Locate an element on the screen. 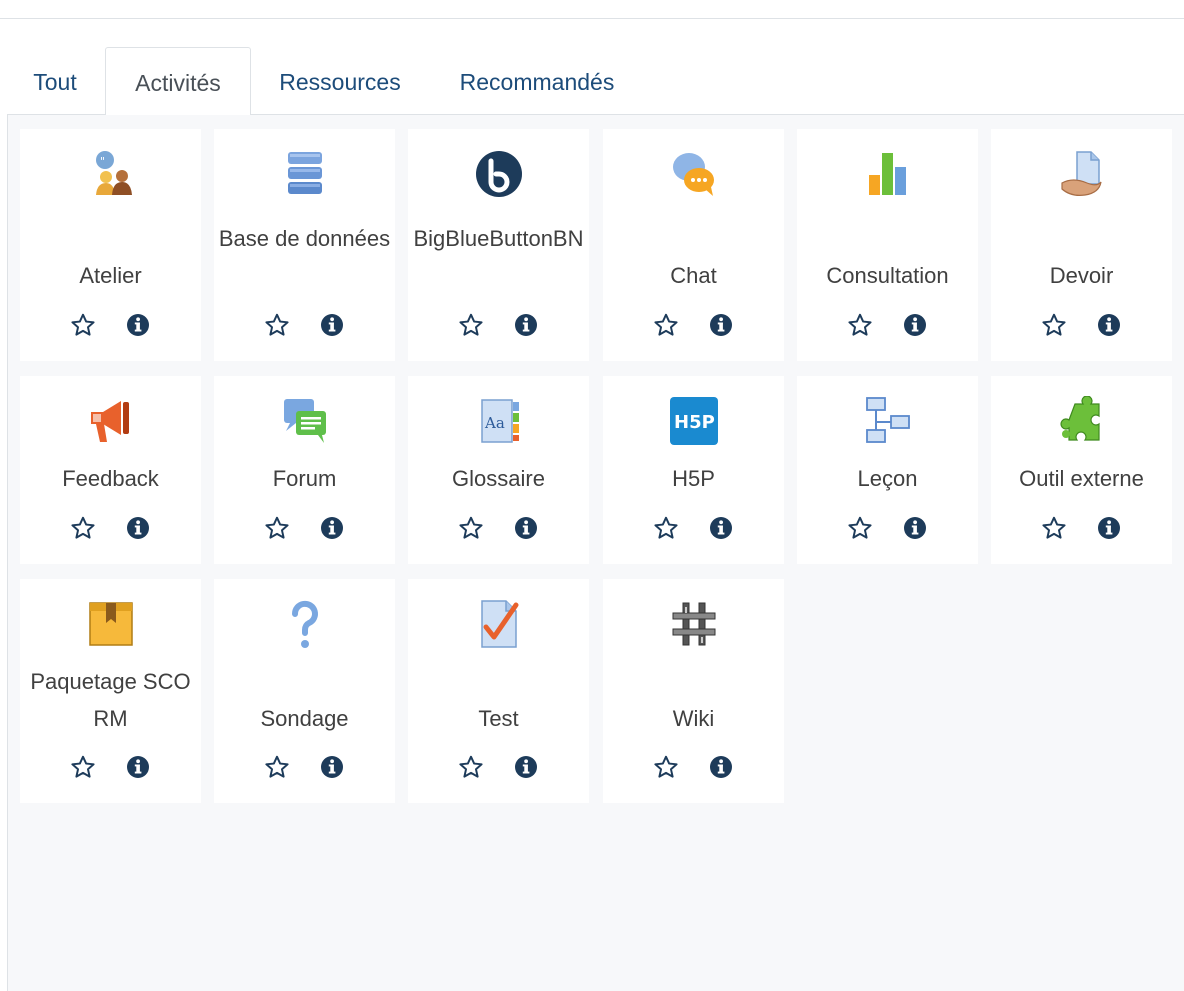  module-name: Forum is located at coordinates (304, 478).